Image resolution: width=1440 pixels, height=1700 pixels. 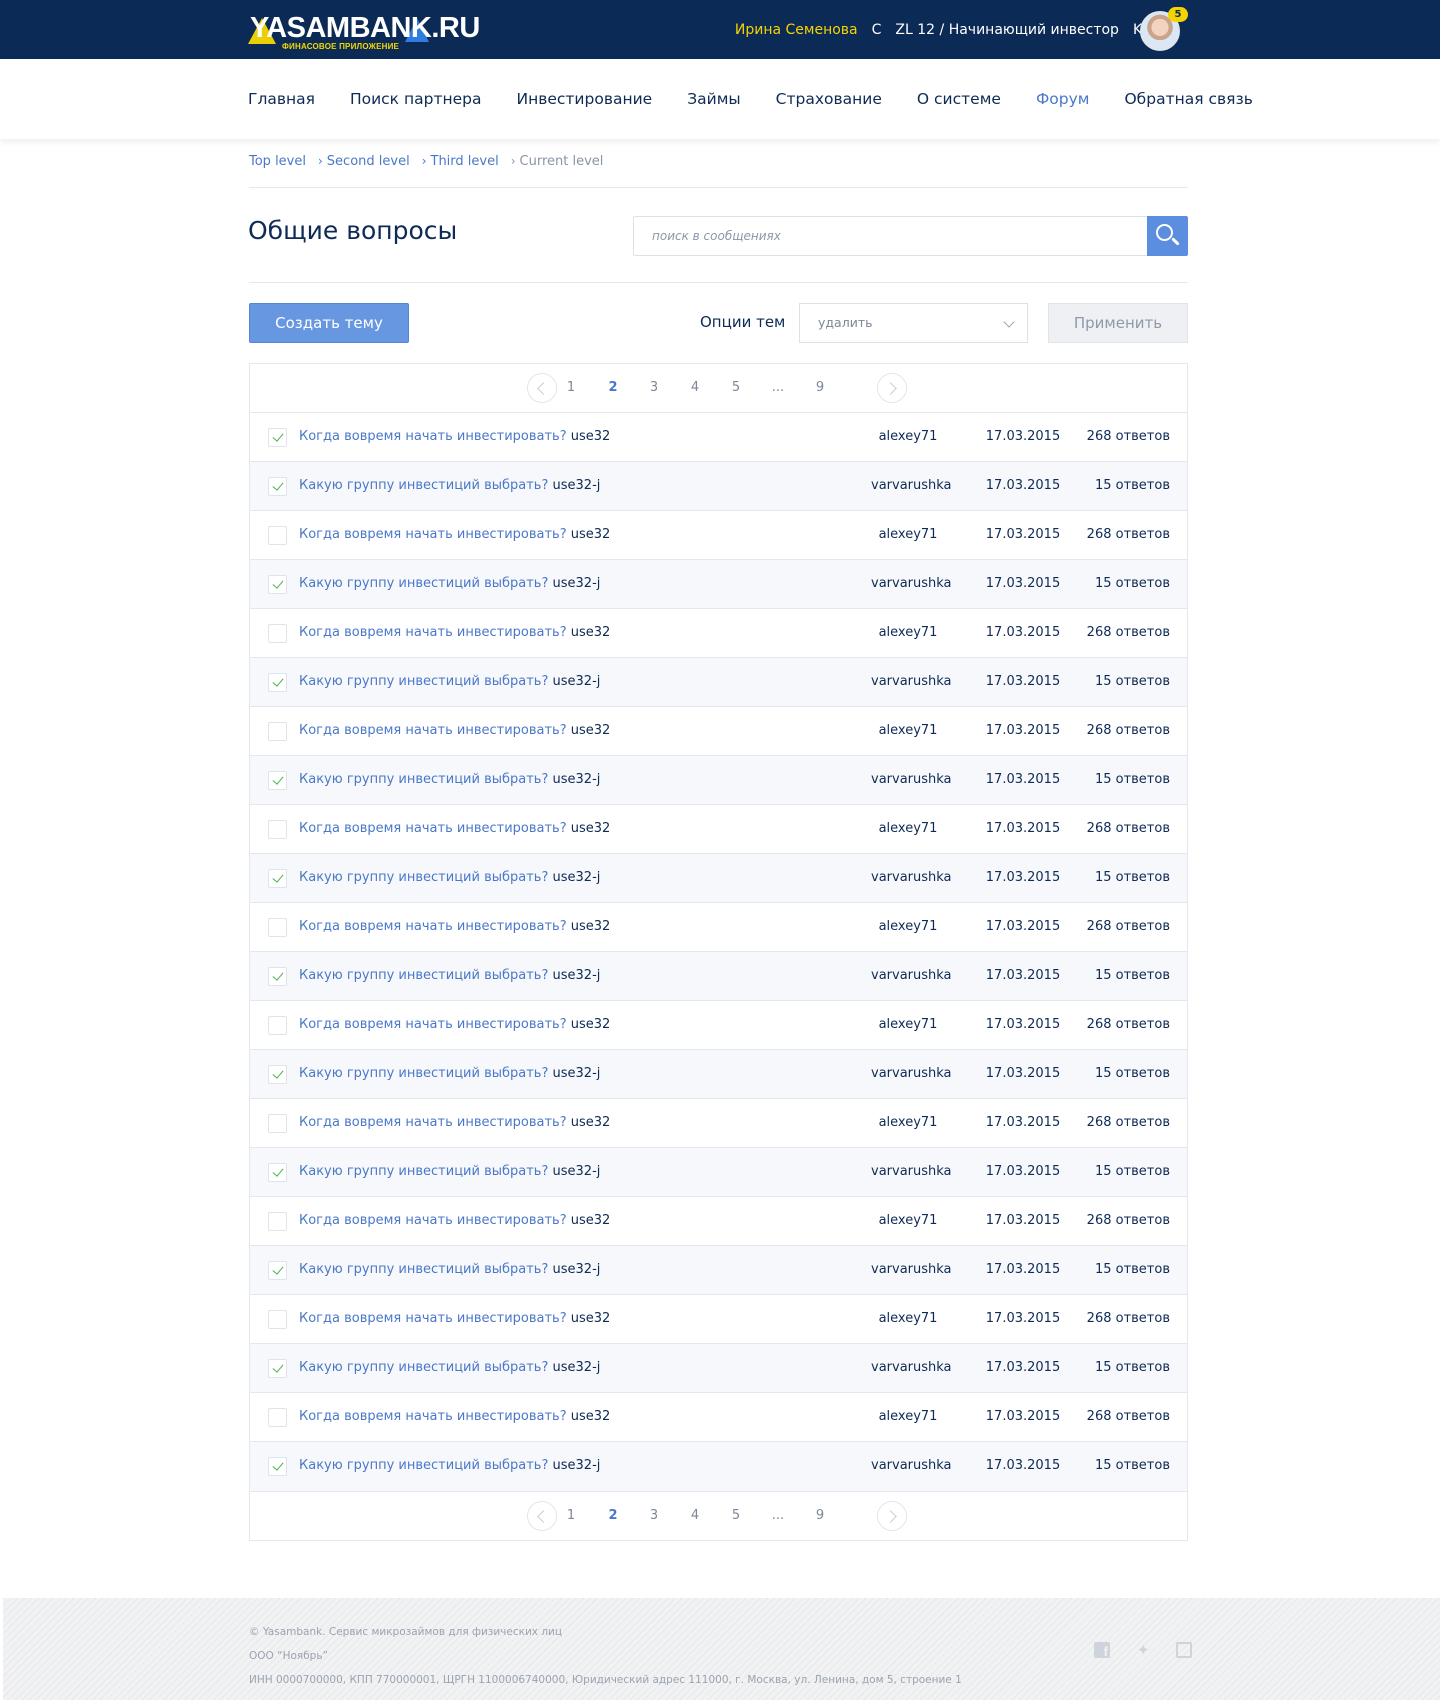 I want to click on nav-item-4: Страхование, so click(x=829, y=99).